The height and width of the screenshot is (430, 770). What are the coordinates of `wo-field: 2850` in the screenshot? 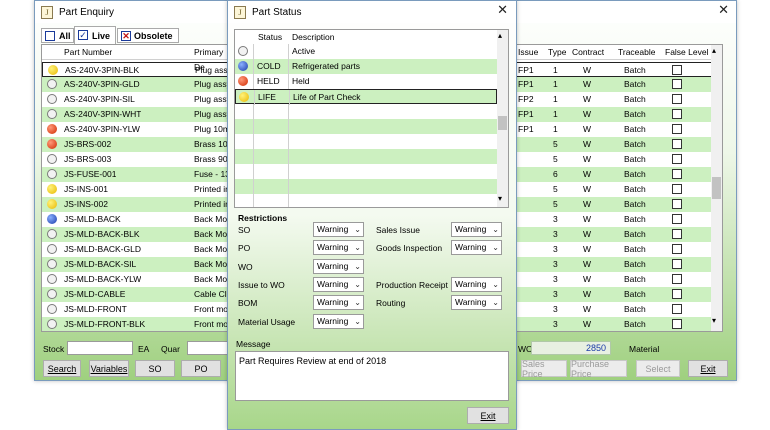 It's located at (571, 348).